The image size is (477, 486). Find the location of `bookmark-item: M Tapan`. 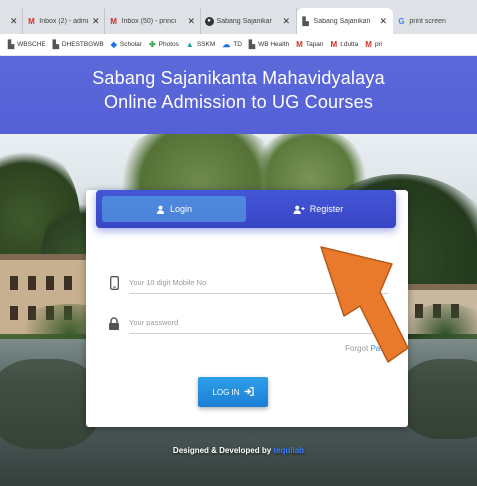

bookmark-item: M Tapan is located at coordinates (309, 44).